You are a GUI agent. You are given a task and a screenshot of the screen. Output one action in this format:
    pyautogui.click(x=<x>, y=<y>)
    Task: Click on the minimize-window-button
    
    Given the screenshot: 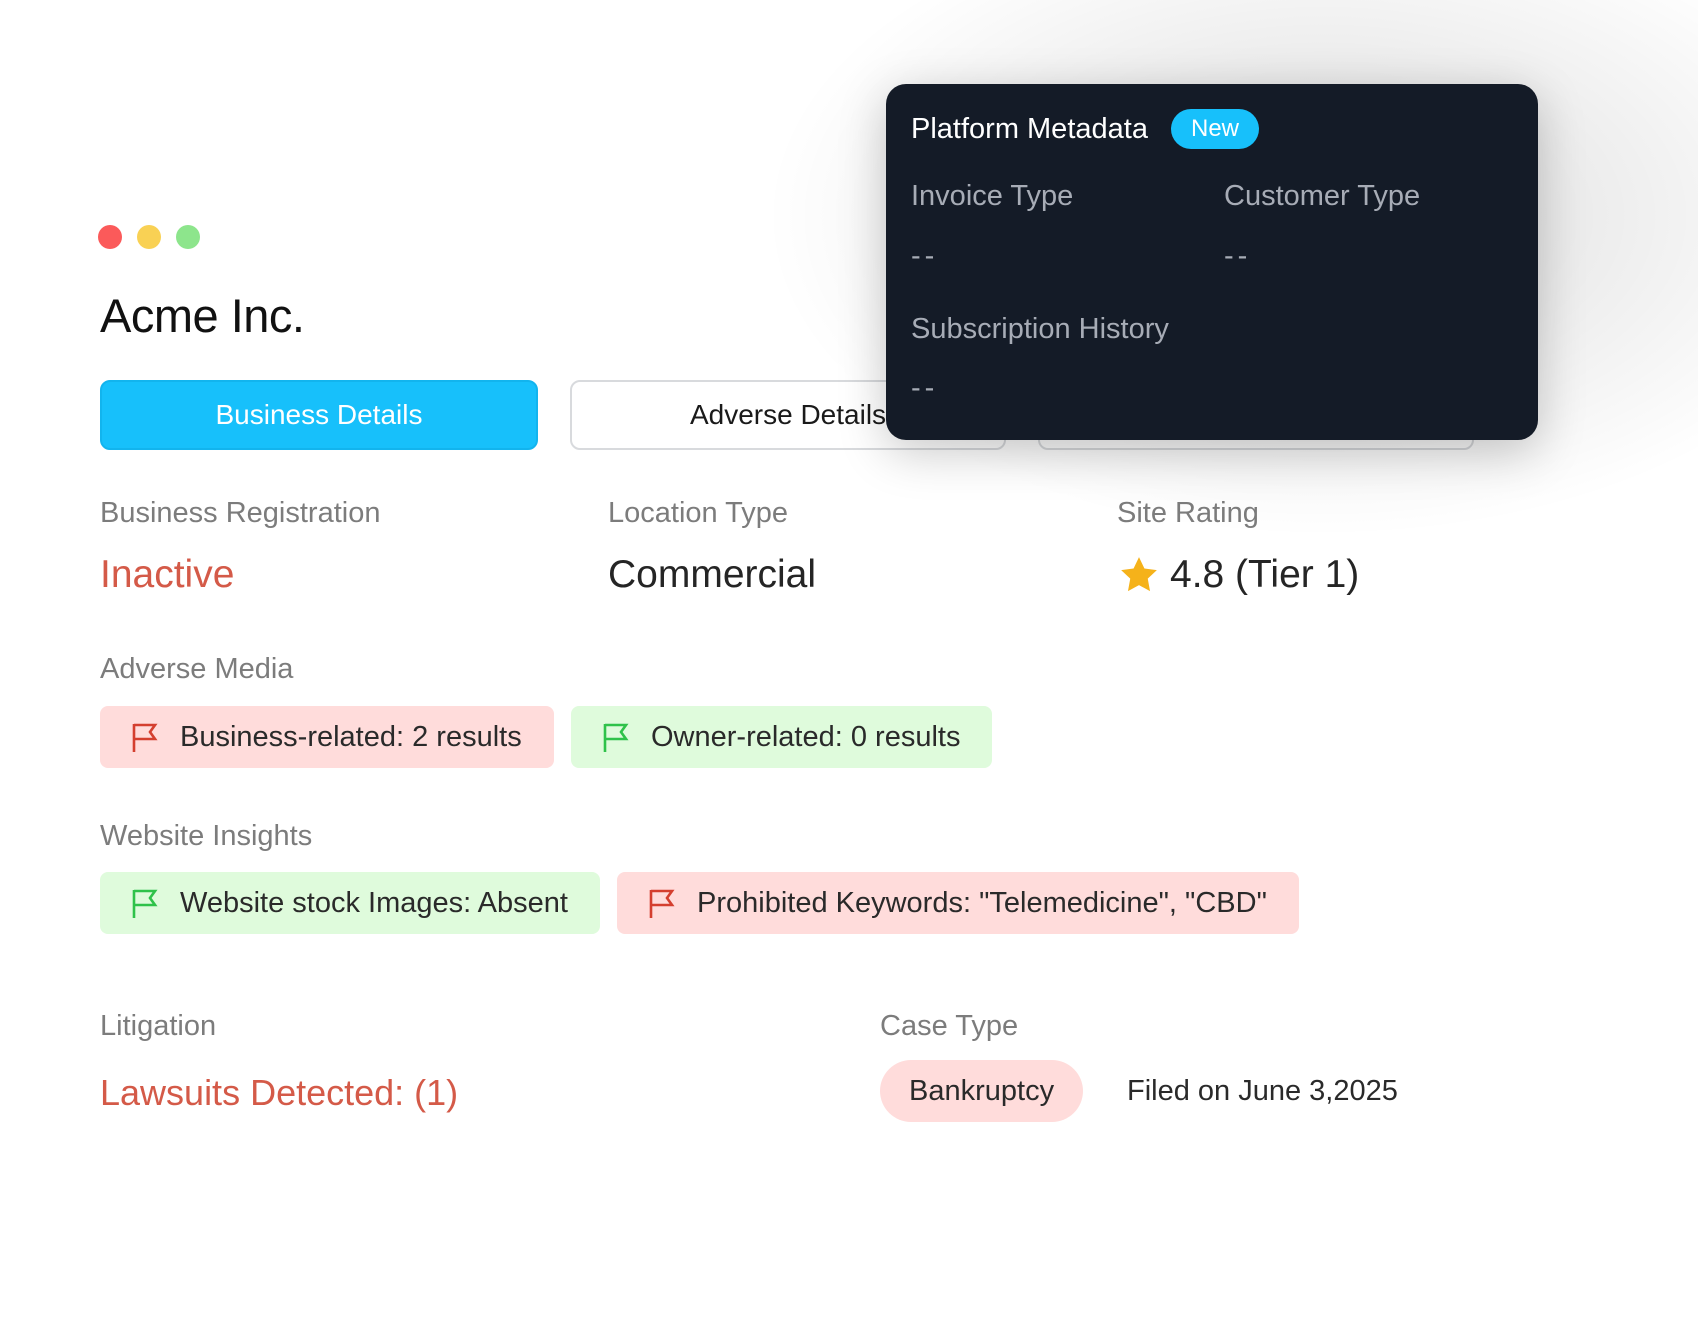 What is the action you would take?
    pyautogui.click(x=149, y=237)
    